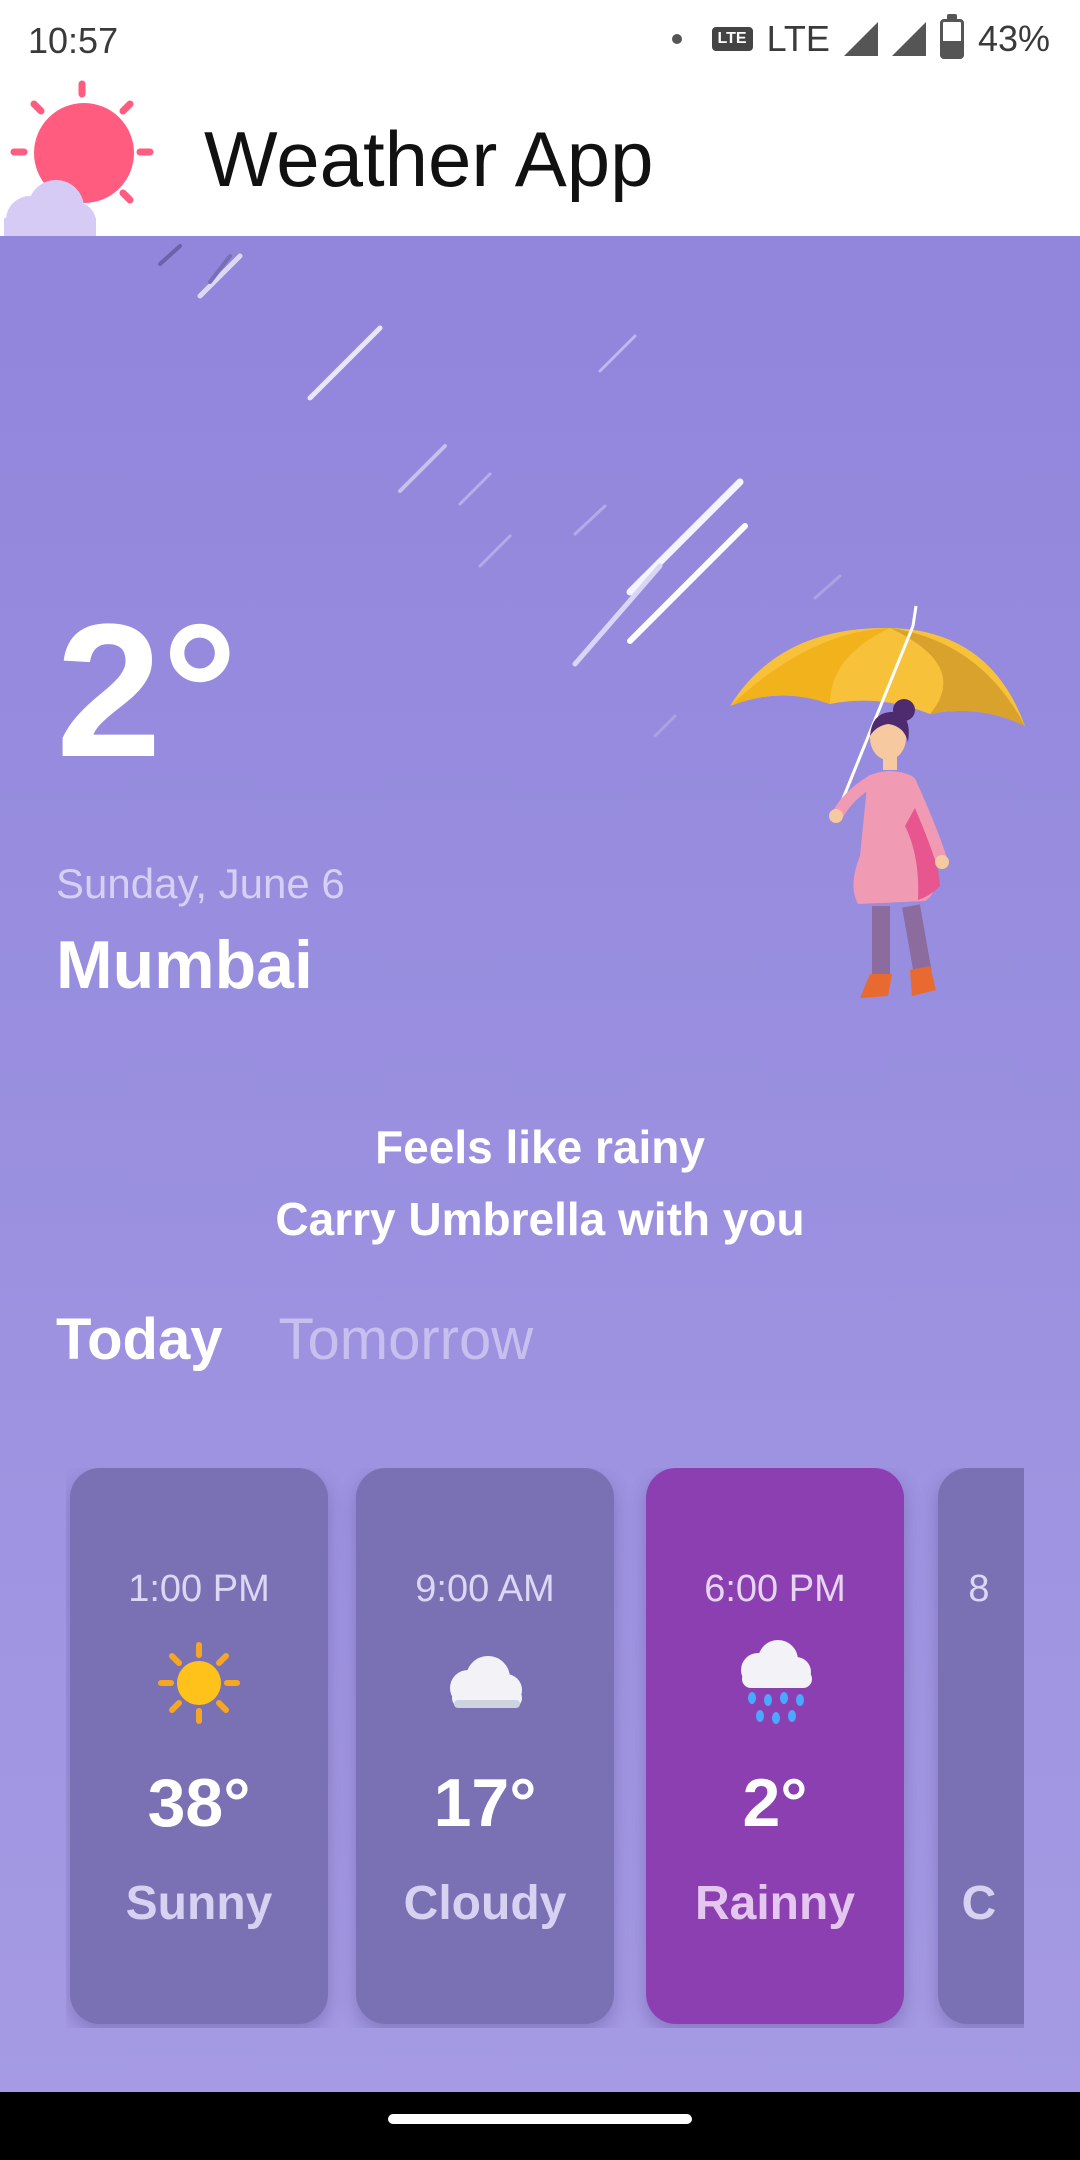 This screenshot has height=2160, width=1080. Describe the element at coordinates (540, 40) in the screenshot. I see `status-bar: 10:57 LTE LTE 43%` at that location.